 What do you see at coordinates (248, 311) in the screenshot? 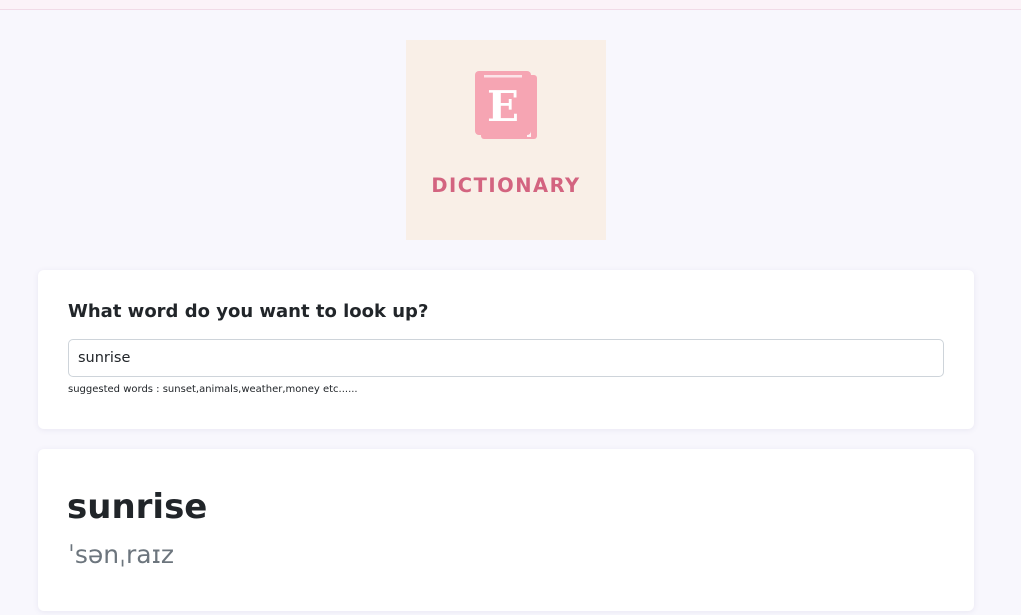
I see `search-question: What word do you want to look up?` at bounding box center [248, 311].